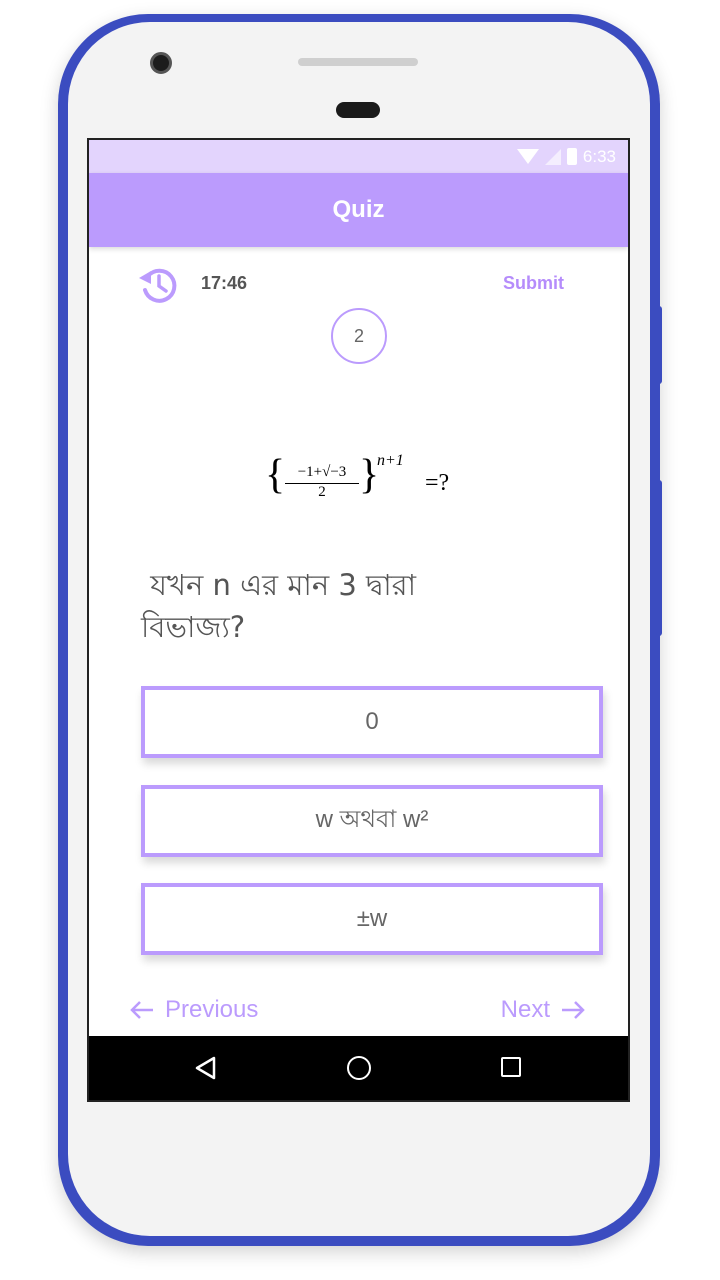 This screenshot has height=1280, width=720. I want to click on option-label: 0, so click(372, 721).